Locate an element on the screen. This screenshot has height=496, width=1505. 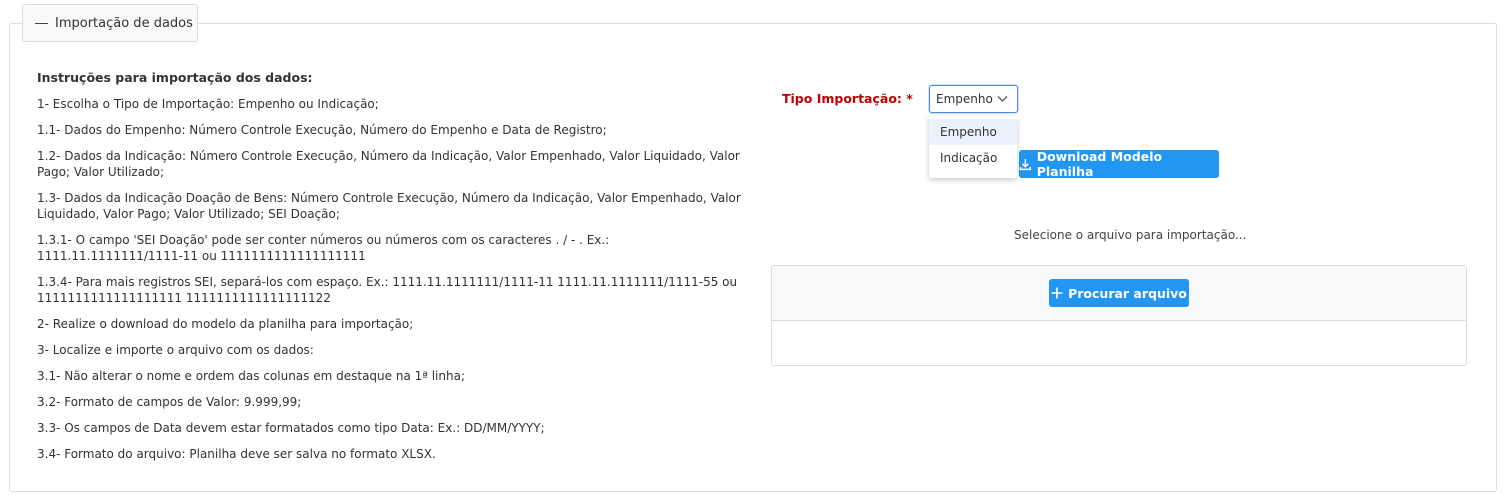
download-modelo-button: Download Modelo Planilha is located at coordinates (1119, 164).